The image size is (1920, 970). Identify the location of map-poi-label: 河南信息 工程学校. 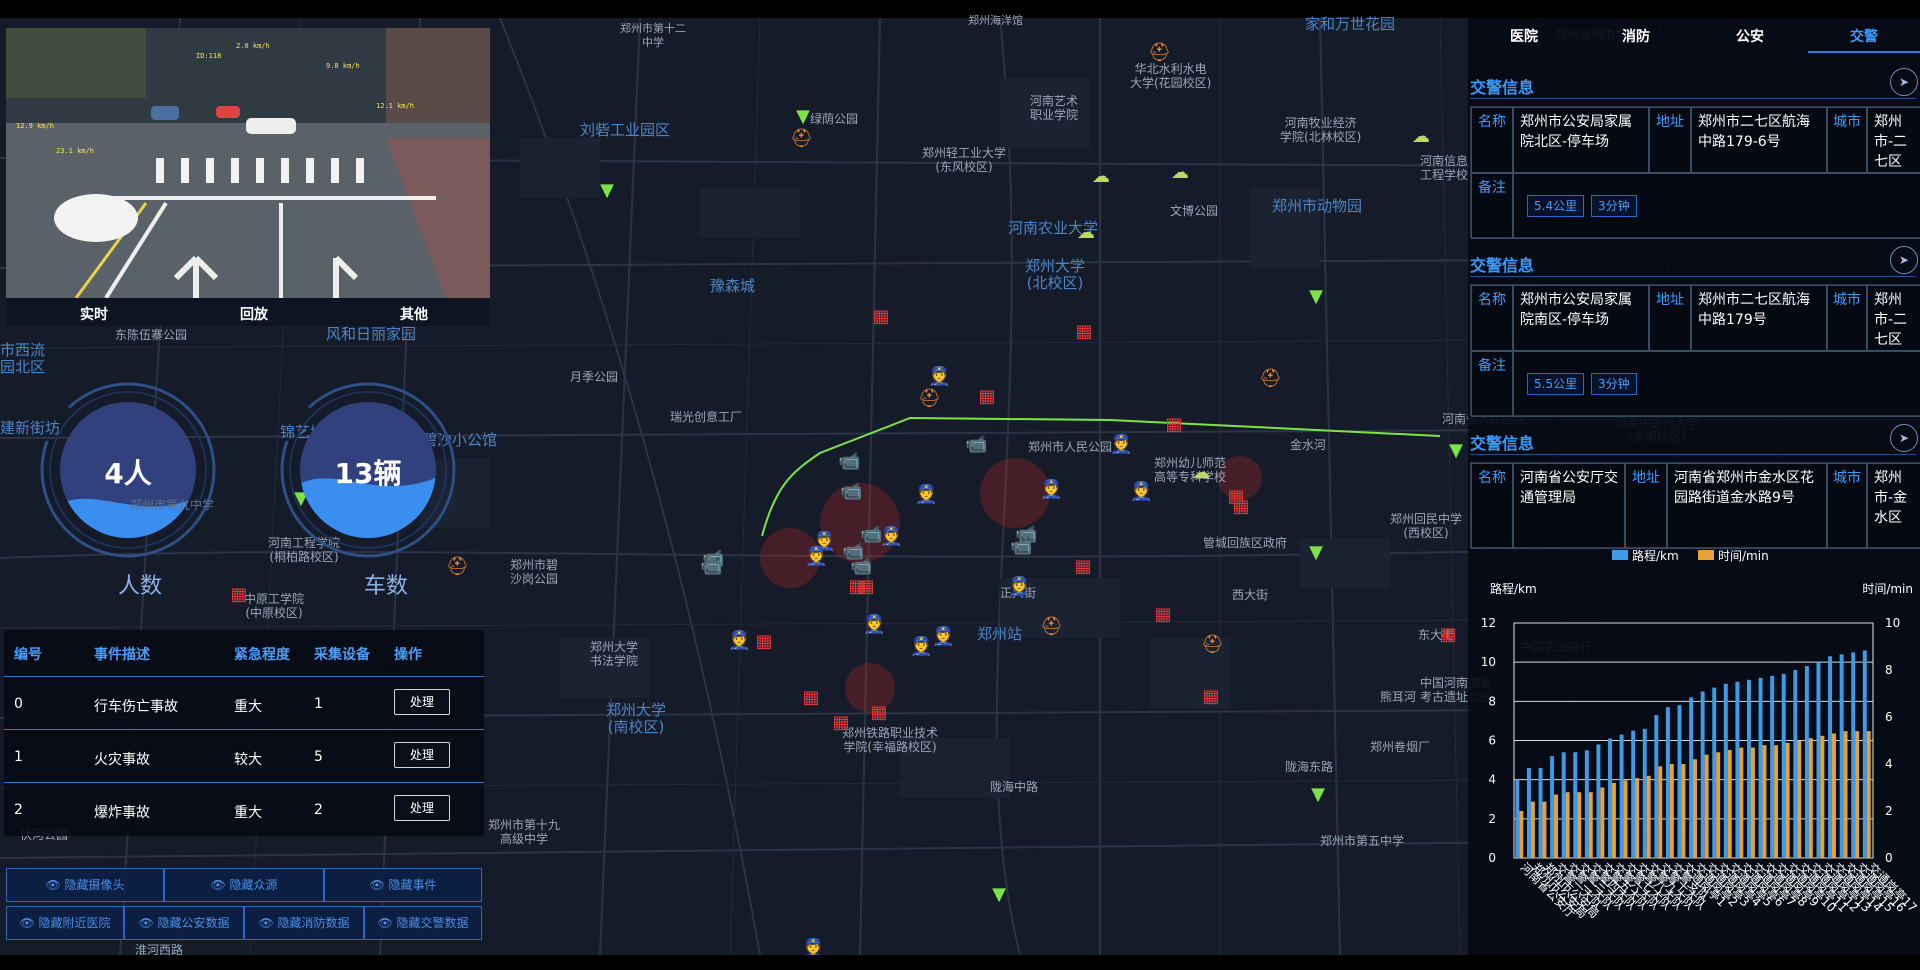
(1444, 168).